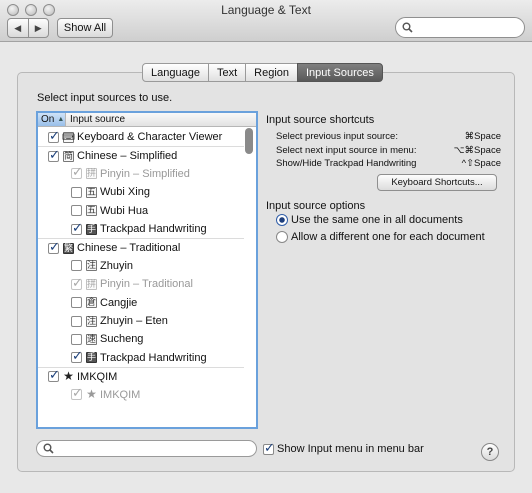 This screenshot has width=532, height=493. I want to click on shortcut-row-handwriting: Show/Hide Trackpad Handwriting ^⇧Space, so click(388, 163).